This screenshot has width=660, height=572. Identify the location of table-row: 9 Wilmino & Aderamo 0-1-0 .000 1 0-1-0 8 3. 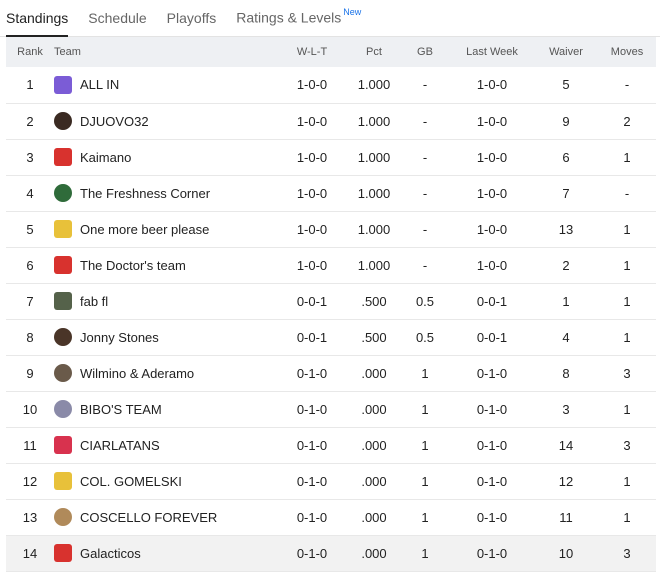
(331, 373).